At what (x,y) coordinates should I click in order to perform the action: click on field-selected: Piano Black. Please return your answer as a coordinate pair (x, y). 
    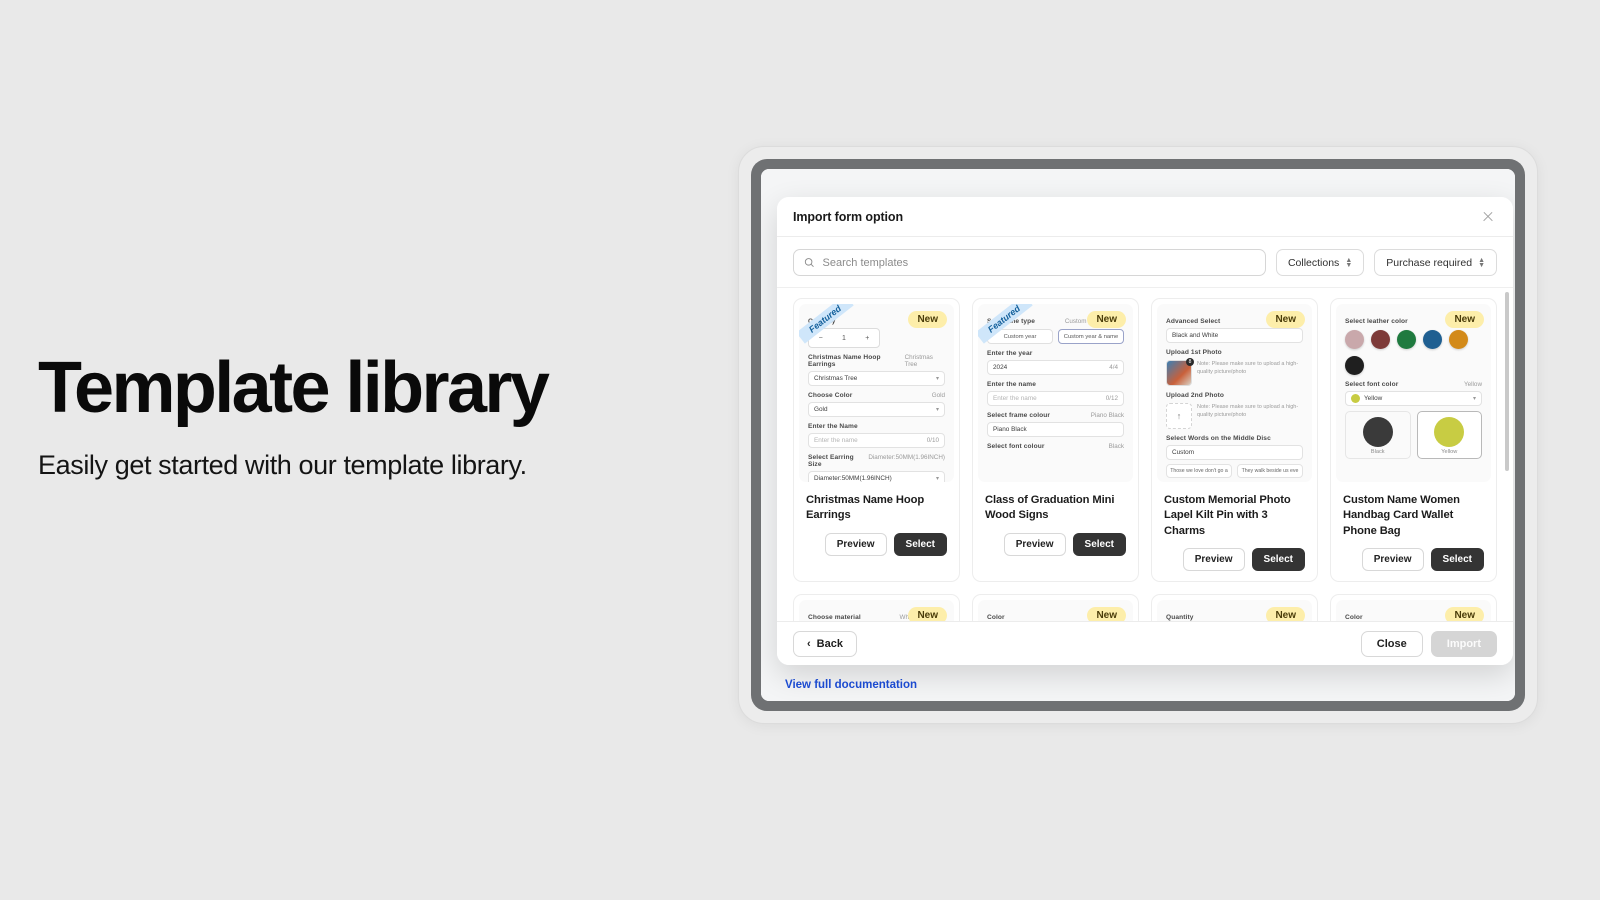
    Looking at the image, I should click on (1010, 429).